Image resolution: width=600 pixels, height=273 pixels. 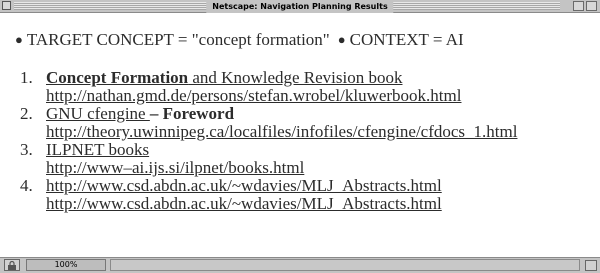 What do you see at coordinates (66, 265) in the screenshot?
I see `progress-indicator: 100%` at bounding box center [66, 265].